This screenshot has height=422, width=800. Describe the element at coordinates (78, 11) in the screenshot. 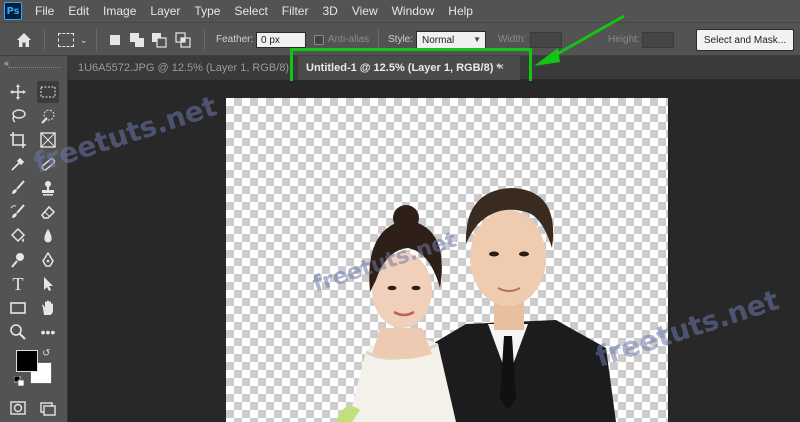

I see `menu-edit: Edit` at that location.